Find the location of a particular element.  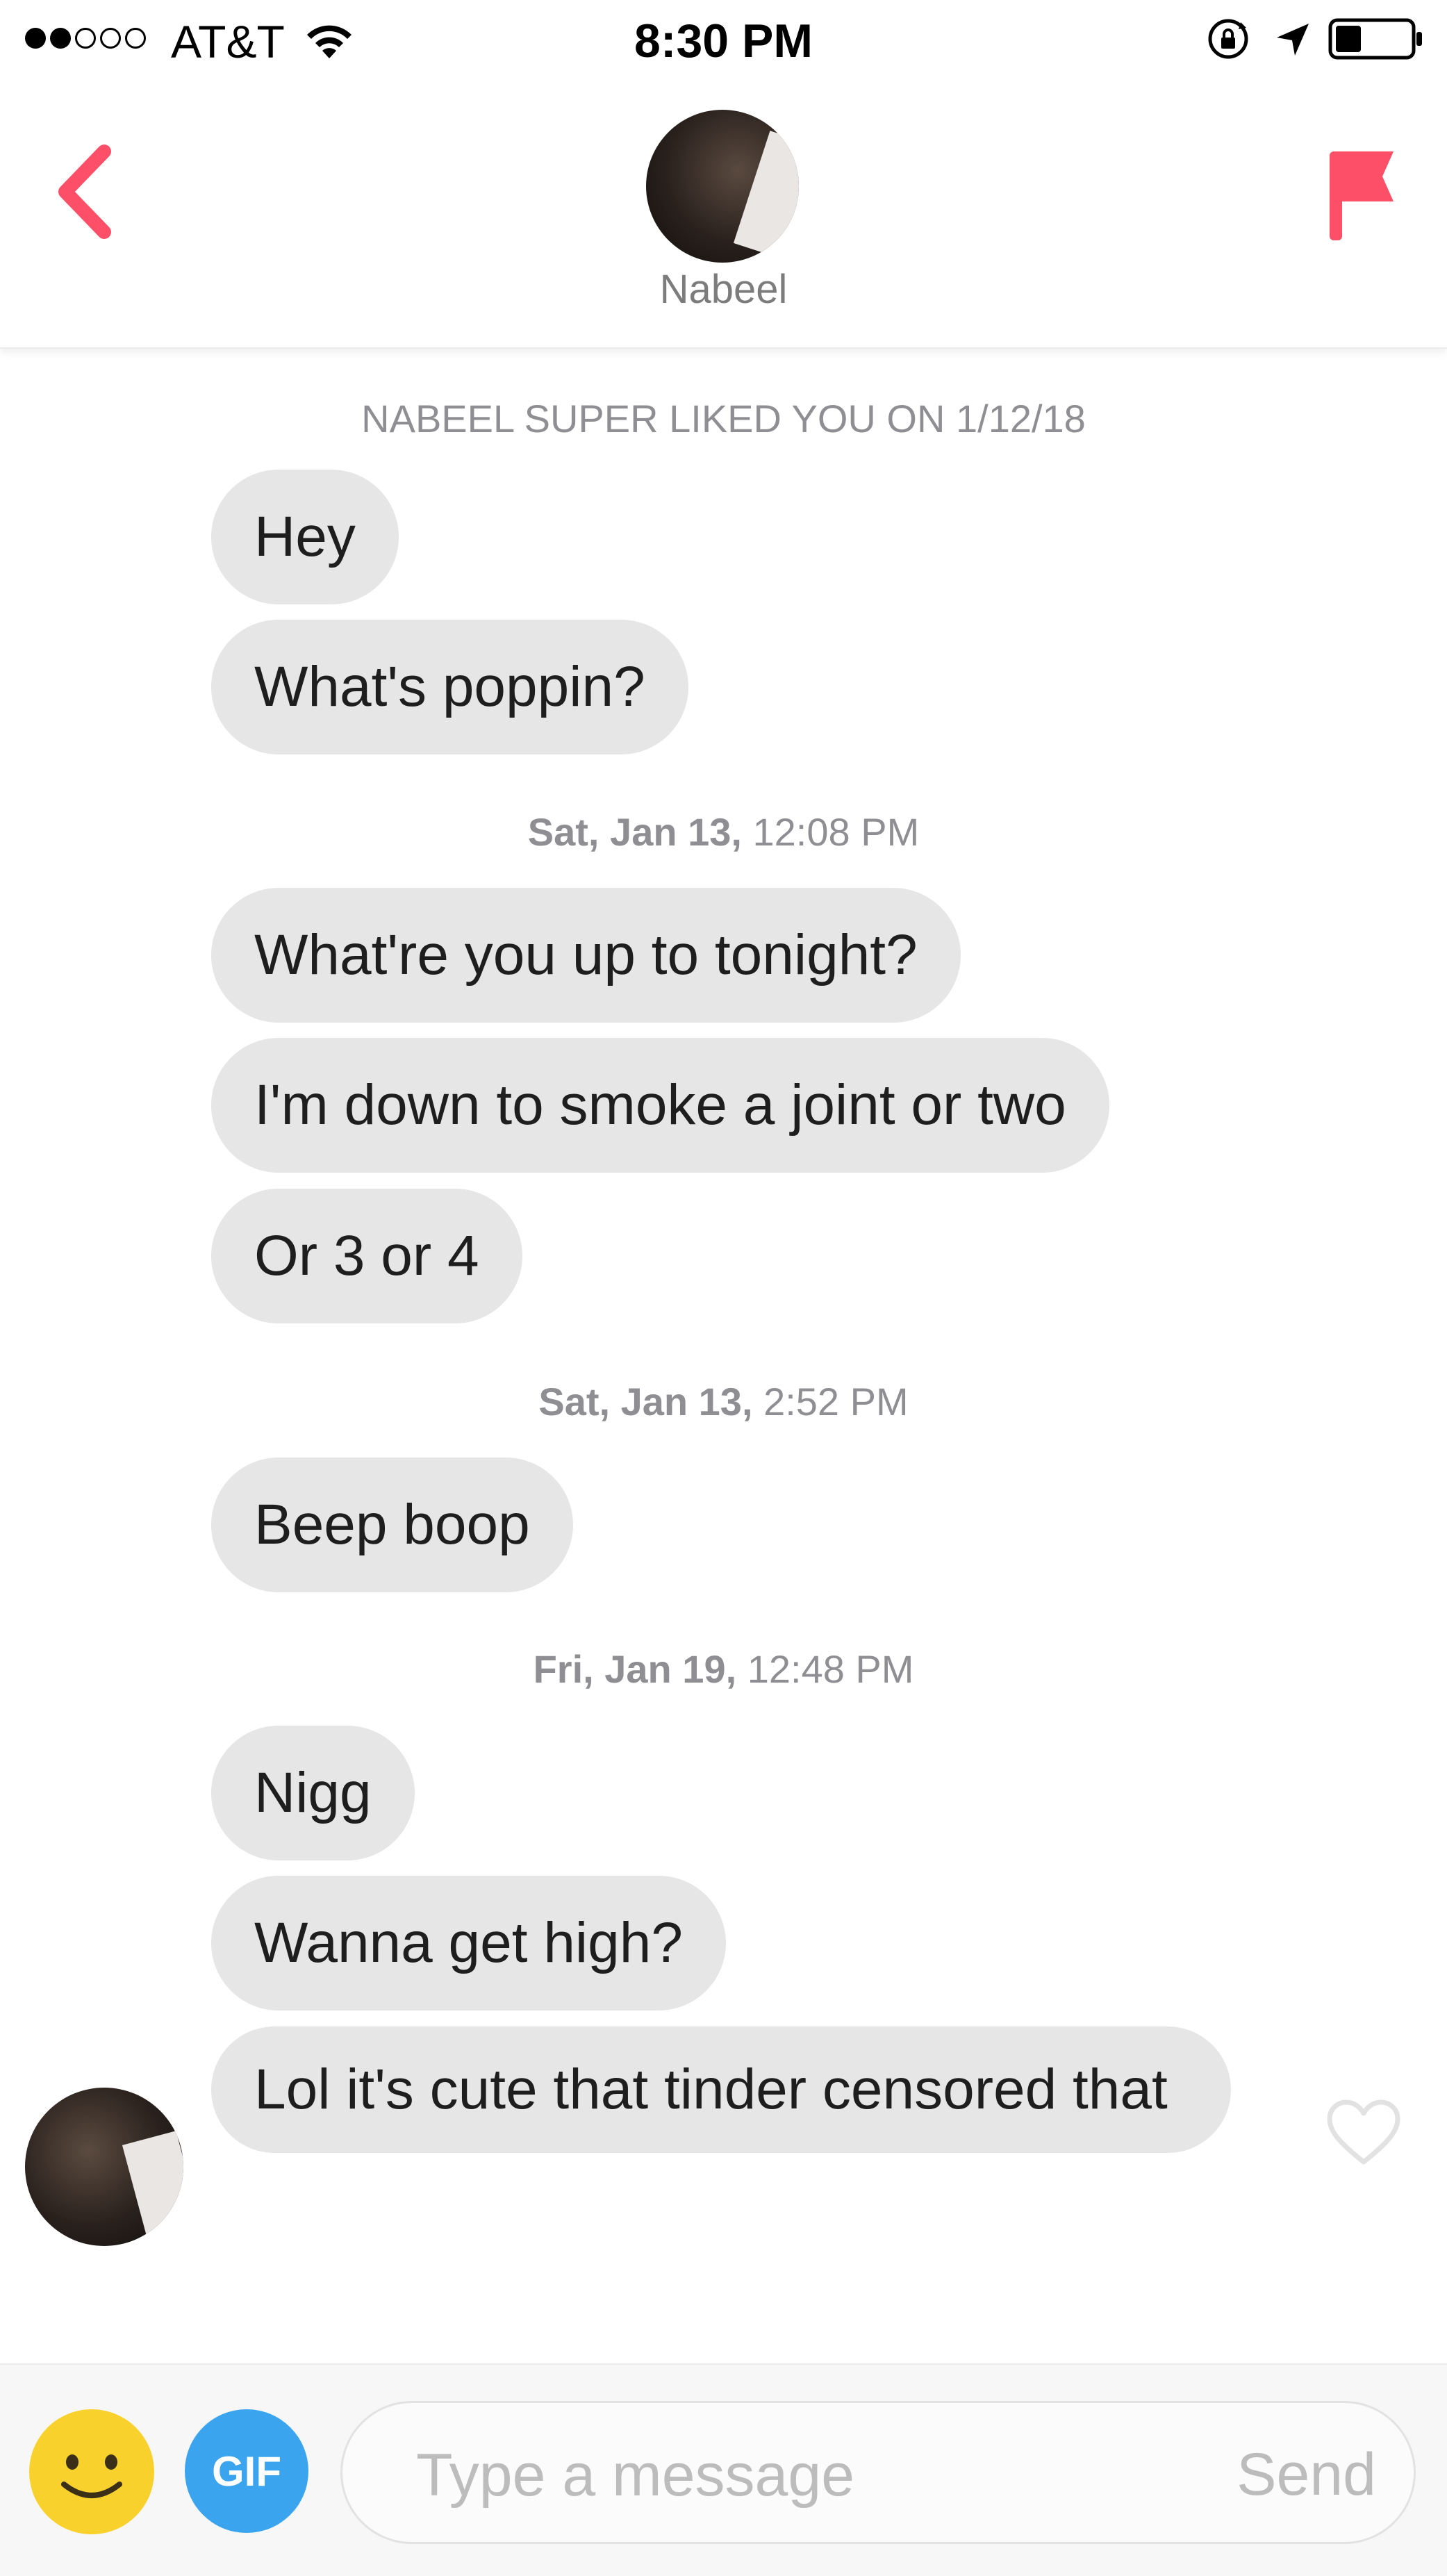

message-bubble: Or 3 or 4 is located at coordinates (366, 1256).